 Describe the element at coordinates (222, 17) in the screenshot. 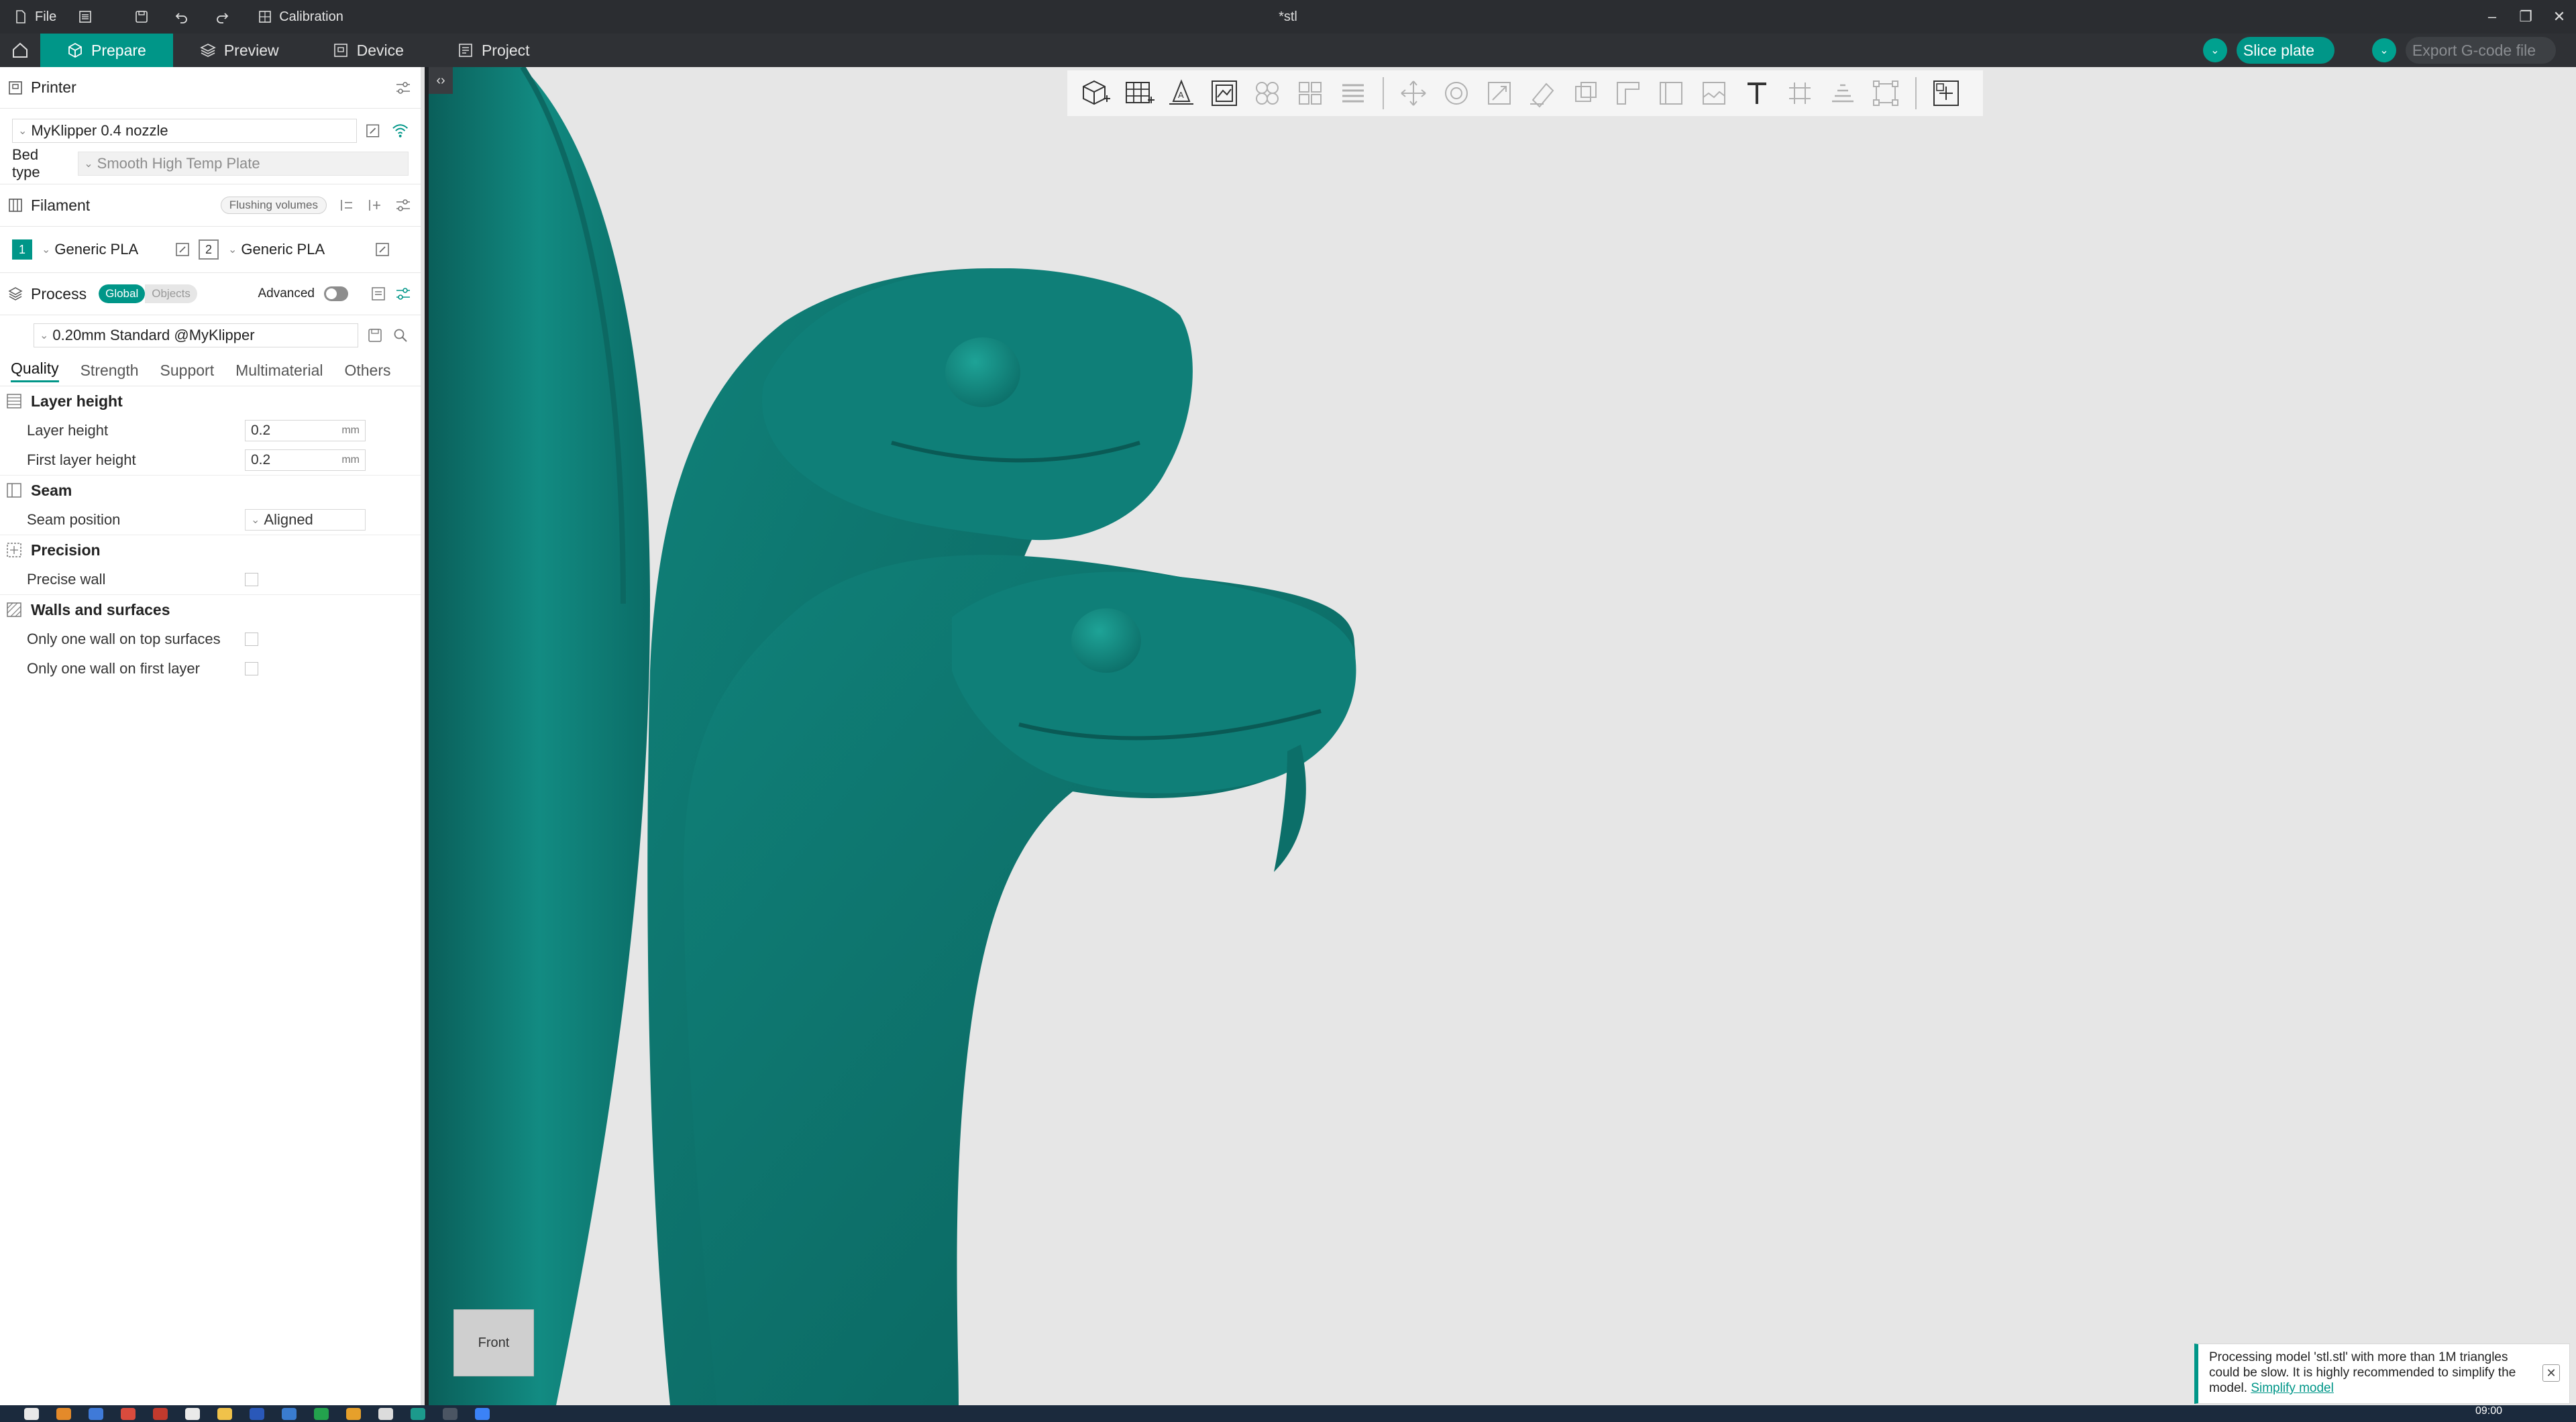

I see `redo-icon` at that location.